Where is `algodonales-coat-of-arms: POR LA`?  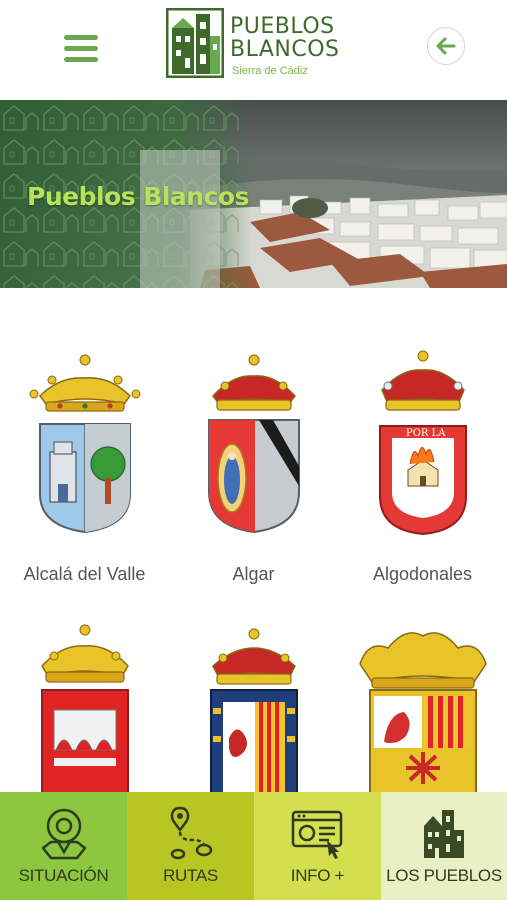 algodonales-coat-of-arms: POR LA is located at coordinates (422, 443).